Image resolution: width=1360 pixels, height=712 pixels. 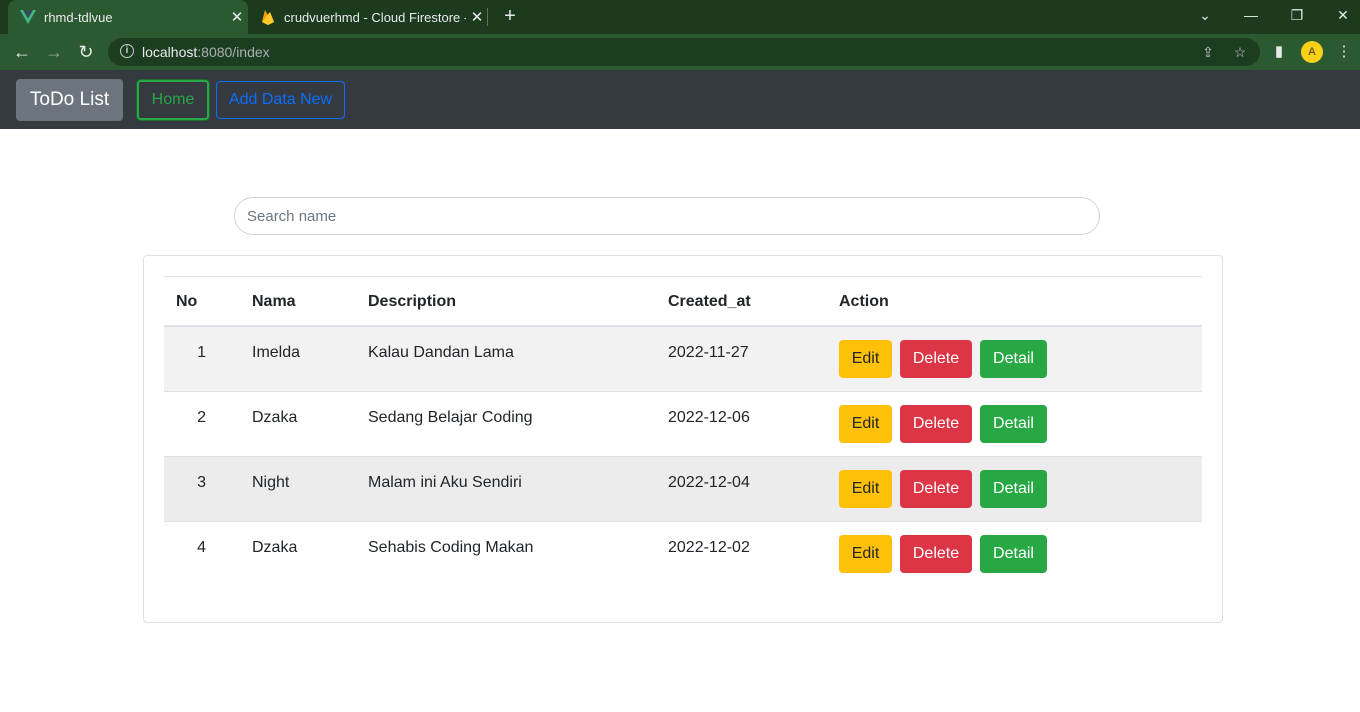 I want to click on cell-created-at: 2022-11-27, so click(x=708, y=352).